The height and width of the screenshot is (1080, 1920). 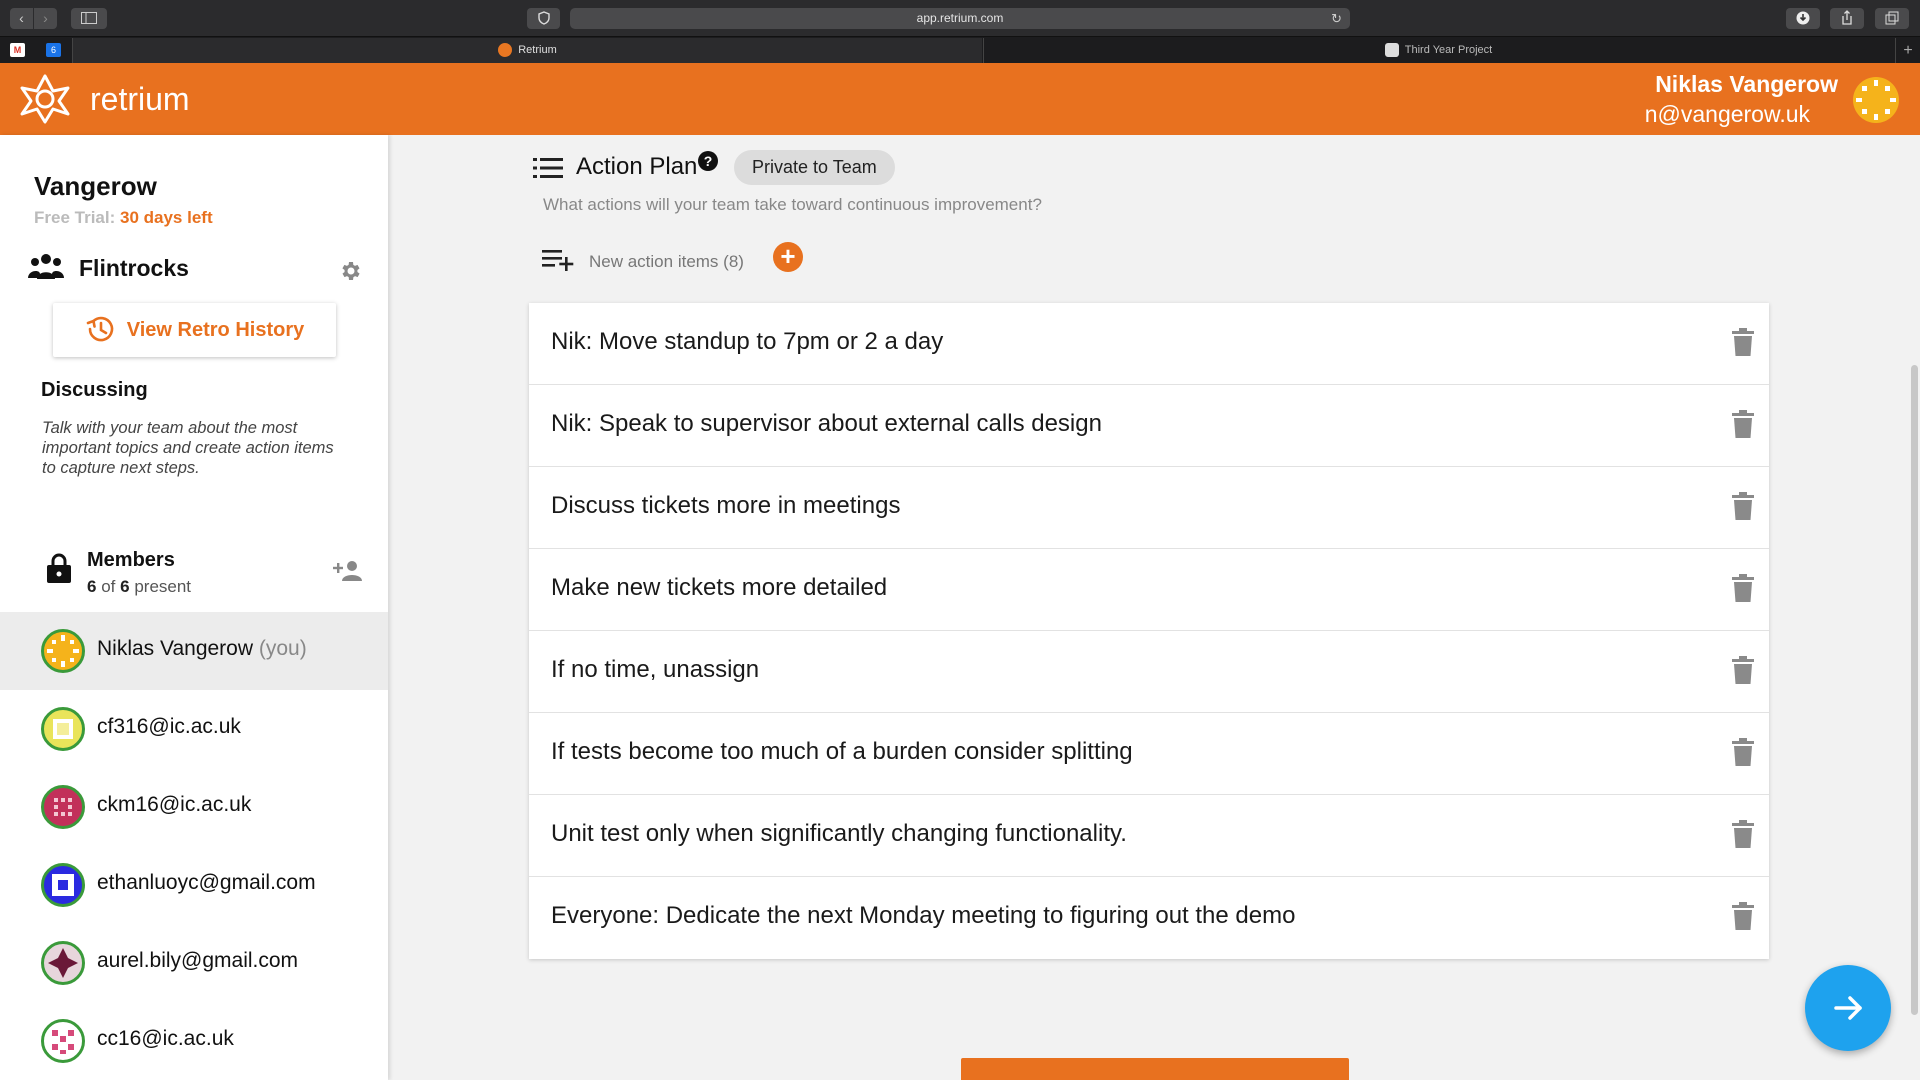 What do you see at coordinates (140, 99) in the screenshot?
I see `brand-name: retrium` at bounding box center [140, 99].